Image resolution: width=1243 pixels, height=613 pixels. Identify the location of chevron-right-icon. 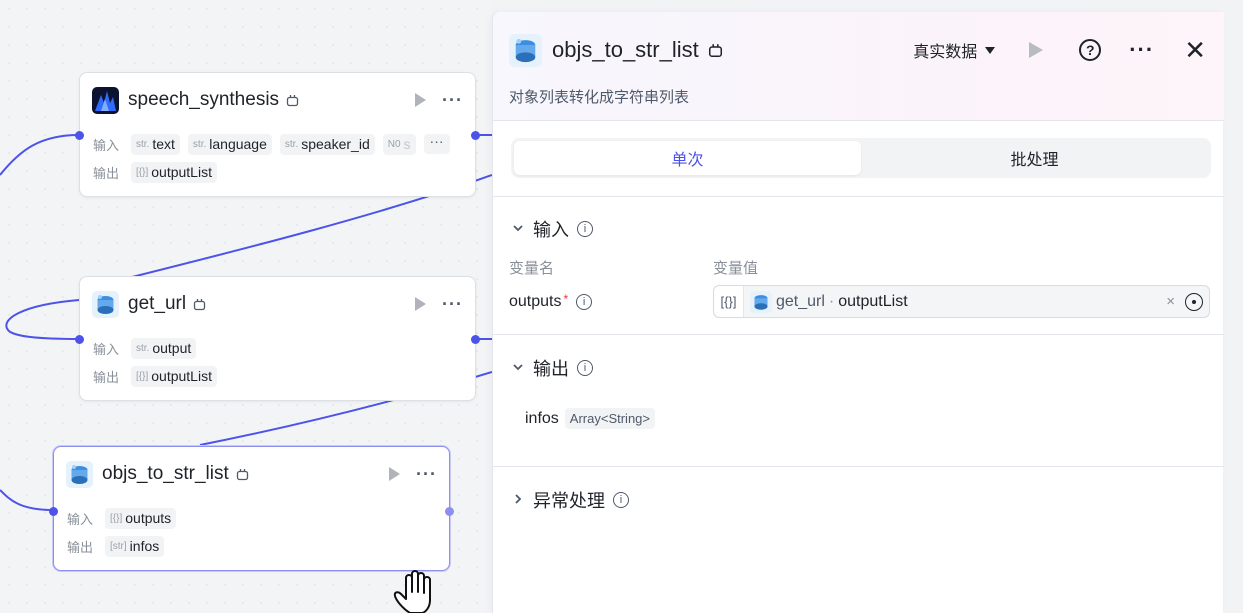
(518, 500).